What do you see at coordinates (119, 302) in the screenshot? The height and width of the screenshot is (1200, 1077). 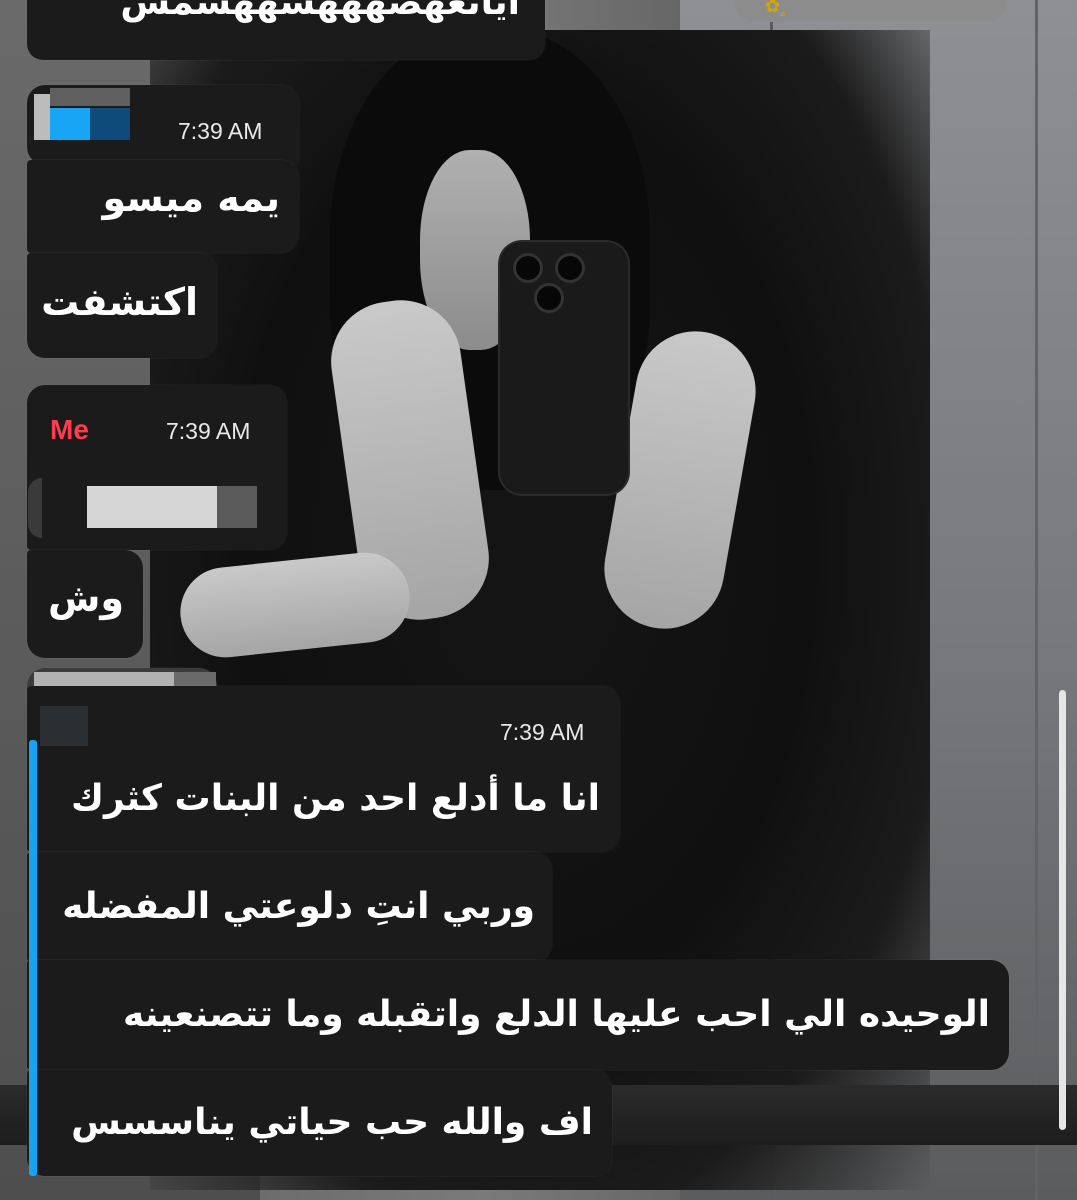 I see `message-text: اكتشفت` at bounding box center [119, 302].